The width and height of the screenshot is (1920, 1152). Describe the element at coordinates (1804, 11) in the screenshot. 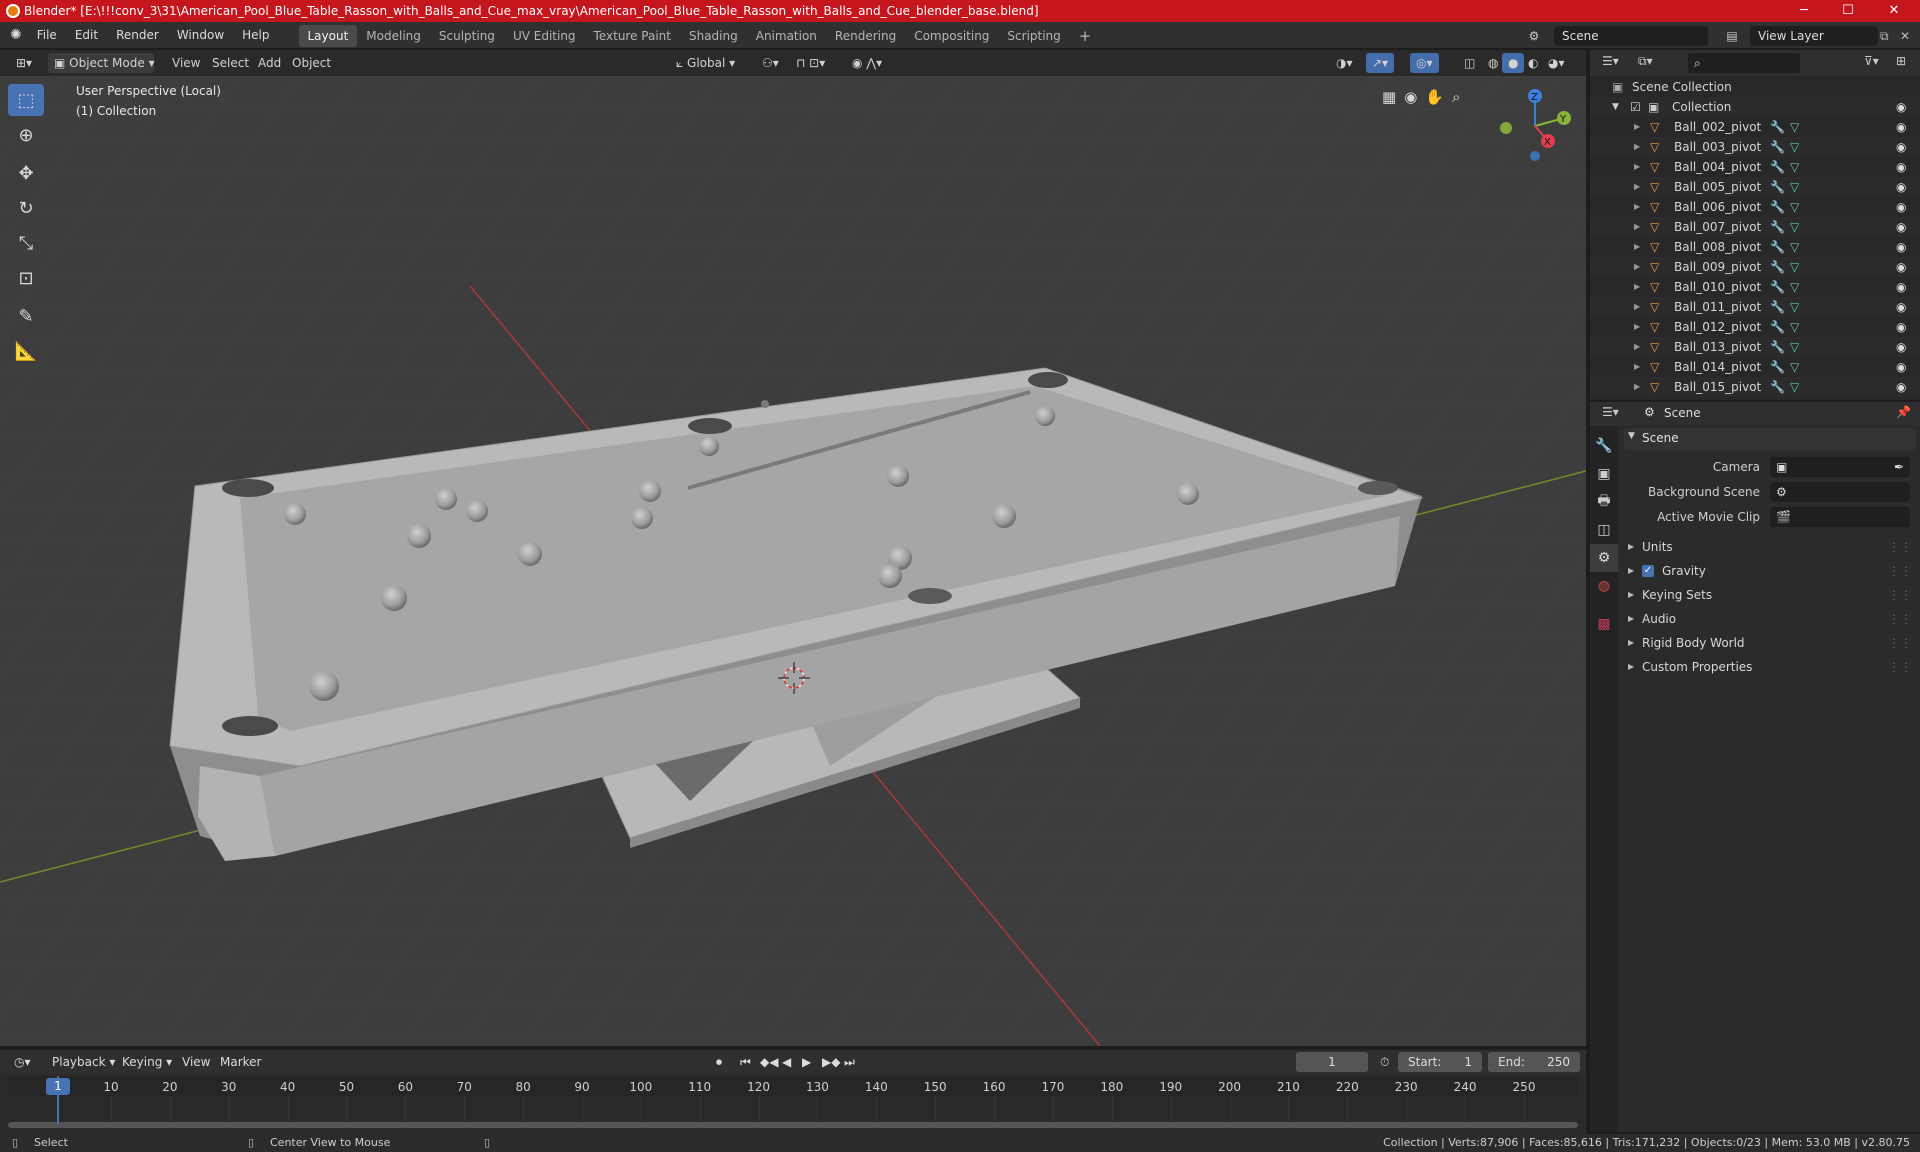

I see `minimize-button: ─` at that location.